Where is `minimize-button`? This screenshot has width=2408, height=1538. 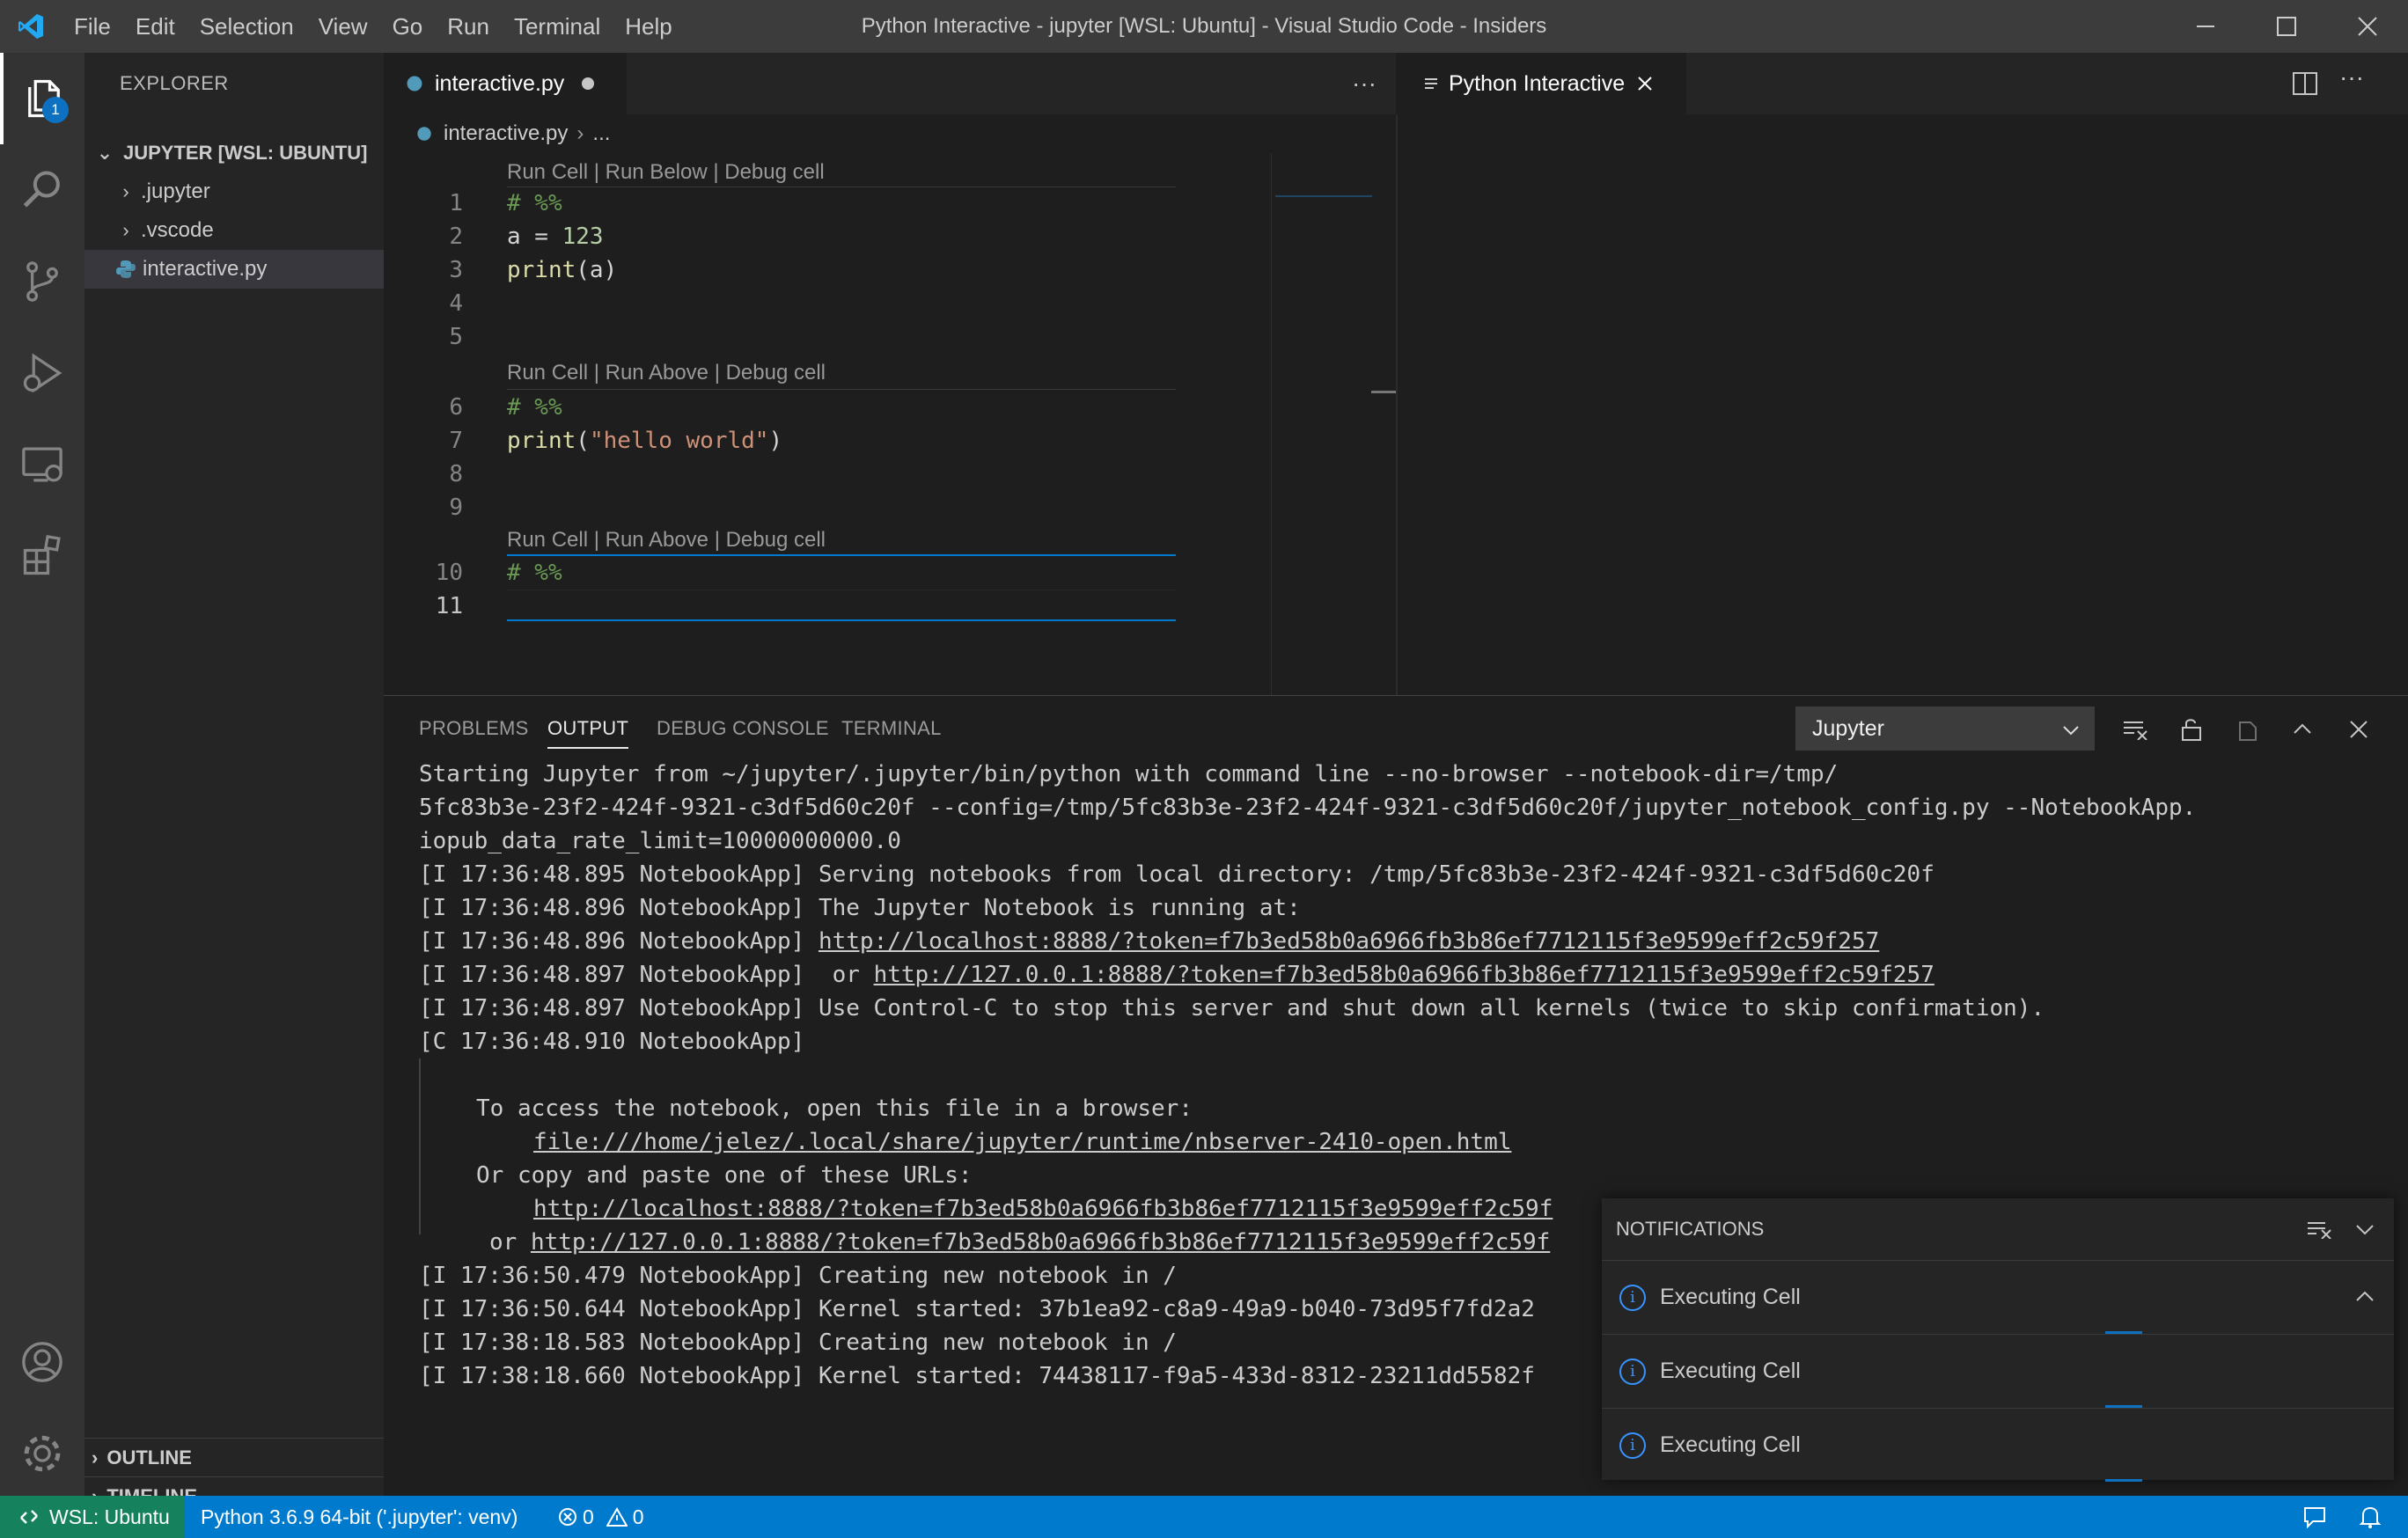
minimize-button is located at coordinates (2205, 26).